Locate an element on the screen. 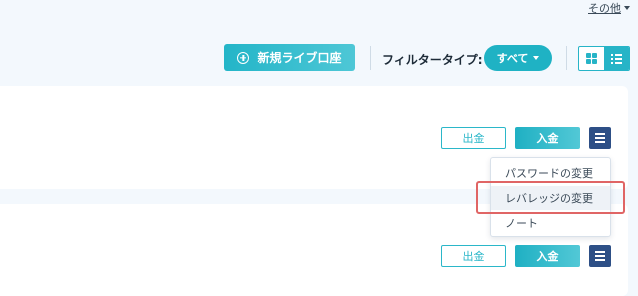 The image size is (638, 296). grid-view-icon is located at coordinates (591, 58).